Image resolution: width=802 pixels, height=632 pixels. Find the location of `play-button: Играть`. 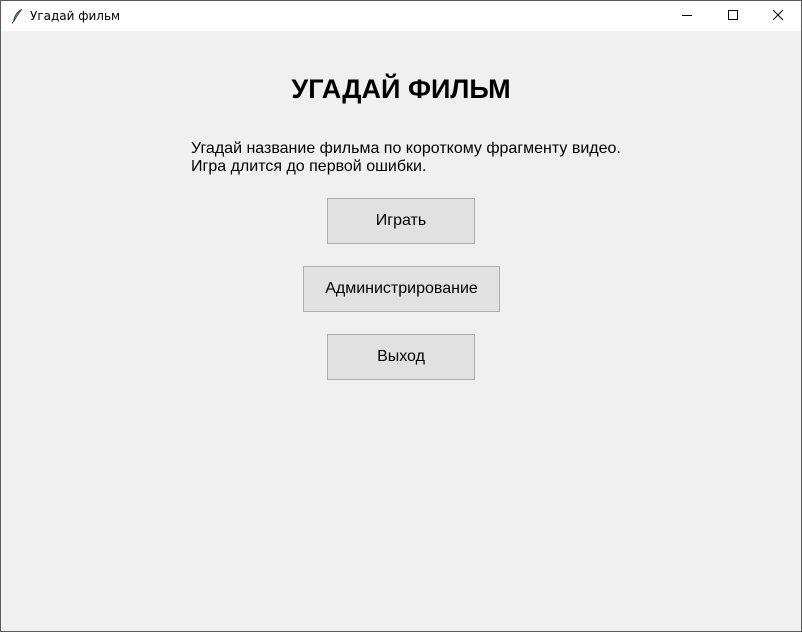

play-button: Играть is located at coordinates (401, 221).